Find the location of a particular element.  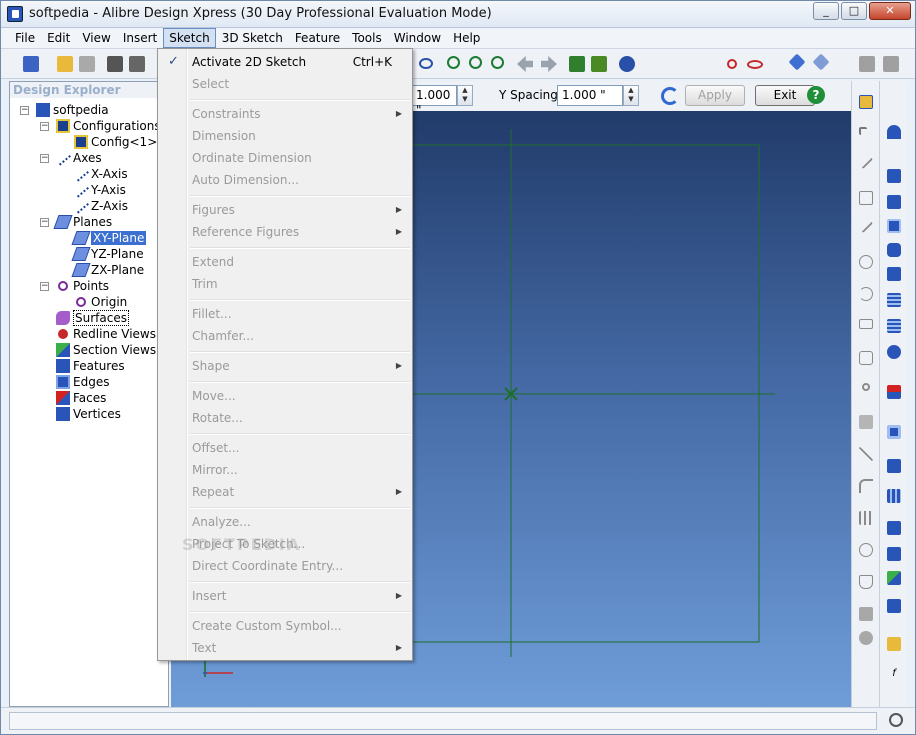

menu-item-constraints: Constraints ▶ is located at coordinates (285, 114).